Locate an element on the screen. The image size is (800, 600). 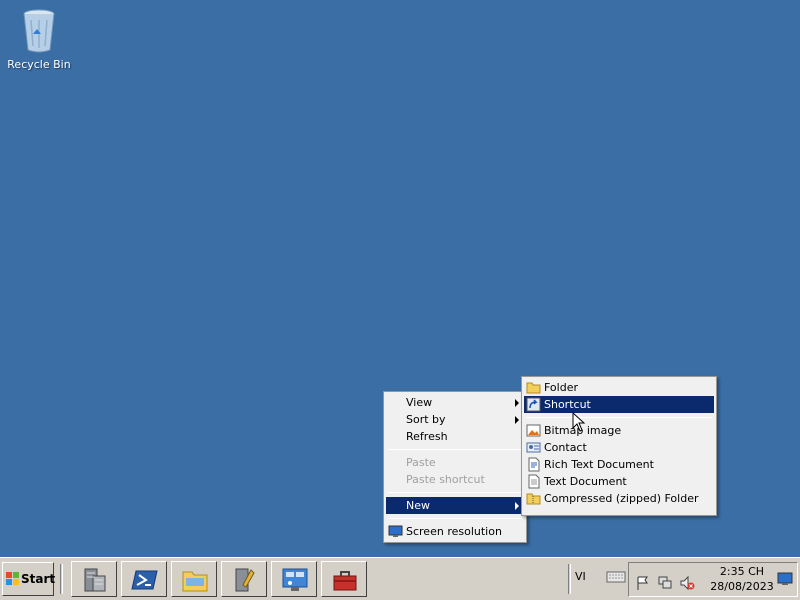
menu-item-label: Paste is located at coordinates (421, 462).